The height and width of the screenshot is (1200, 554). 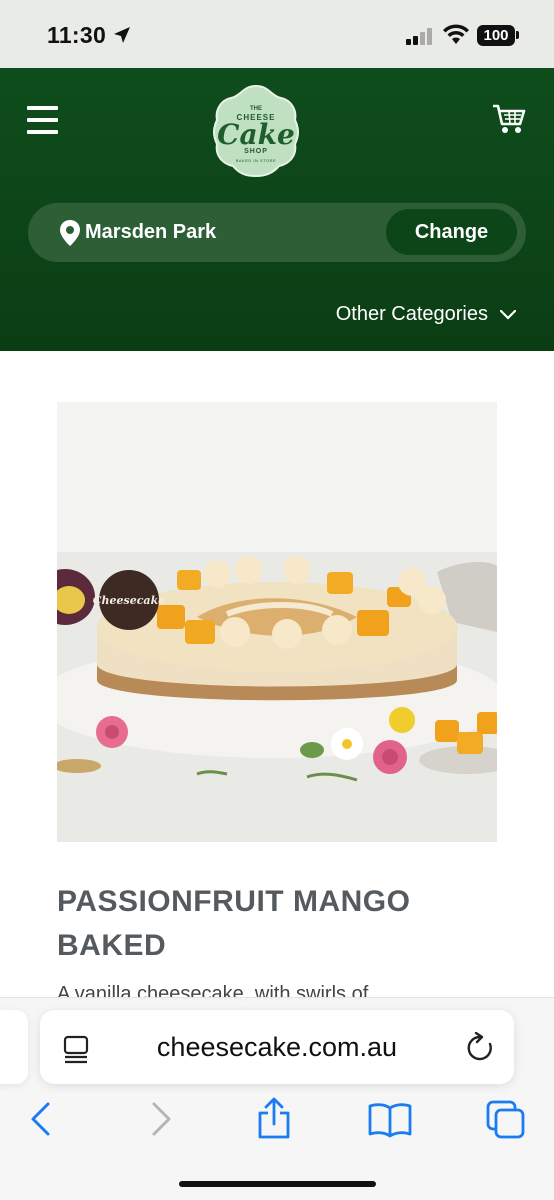 What do you see at coordinates (481, 1048) in the screenshot?
I see `reload-icon` at bounding box center [481, 1048].